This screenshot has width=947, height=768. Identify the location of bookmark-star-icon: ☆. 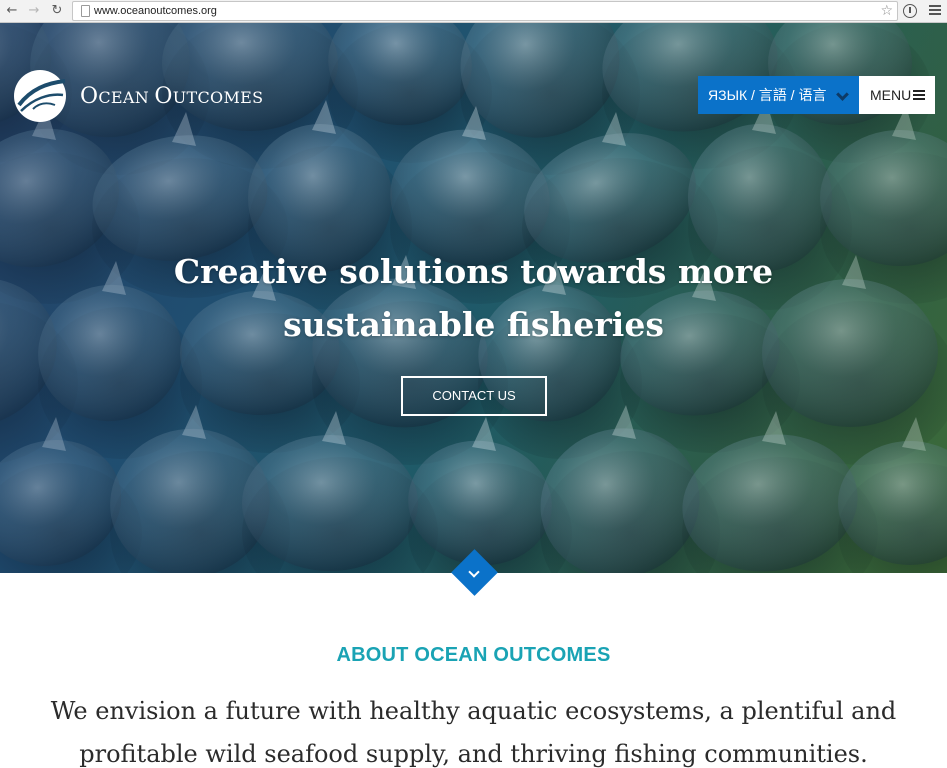
(886, 11).